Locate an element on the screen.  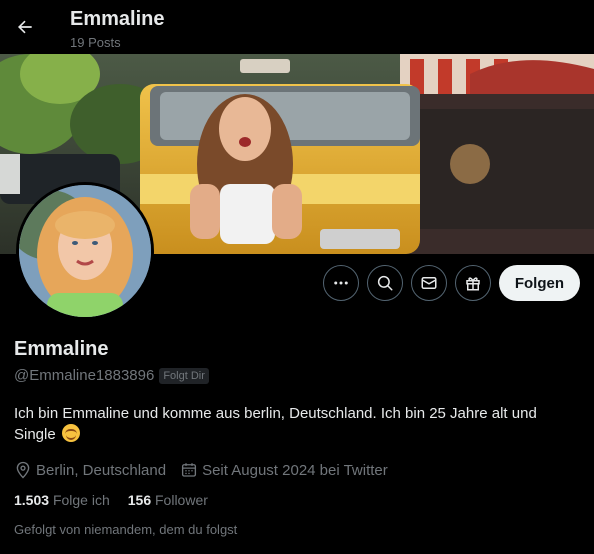
followers-label: Follower is located at coordinates (181, 500).